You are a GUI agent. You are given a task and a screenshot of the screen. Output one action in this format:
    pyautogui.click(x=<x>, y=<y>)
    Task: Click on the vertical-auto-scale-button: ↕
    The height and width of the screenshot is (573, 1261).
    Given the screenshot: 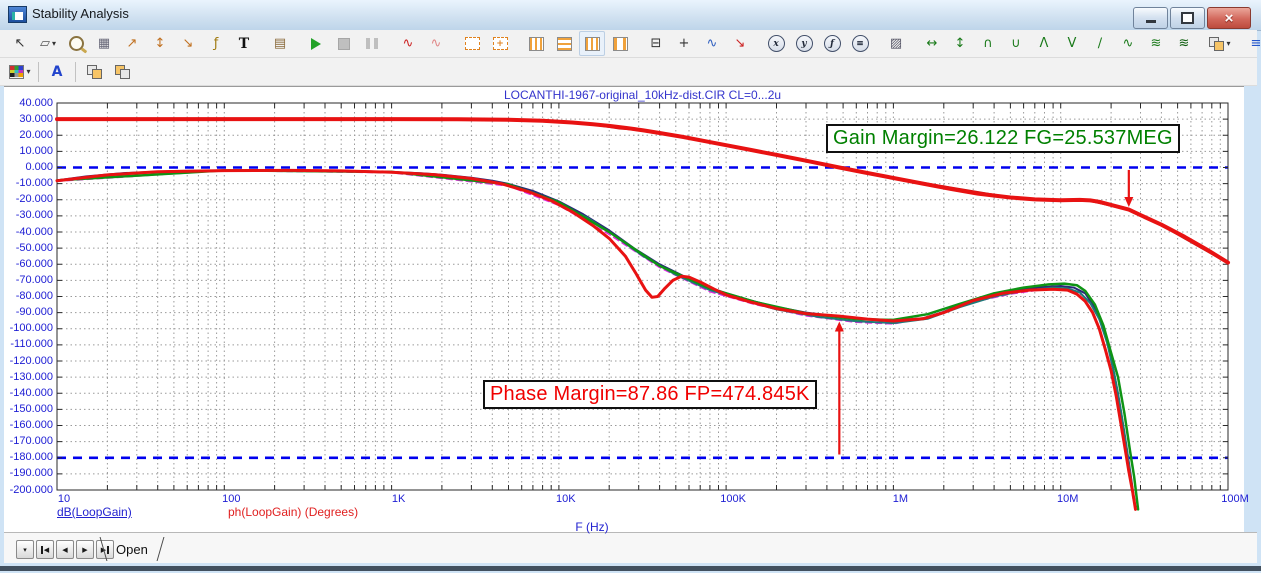 What is the action you would take?
    pyautogui.click(x=160, y=43)
    